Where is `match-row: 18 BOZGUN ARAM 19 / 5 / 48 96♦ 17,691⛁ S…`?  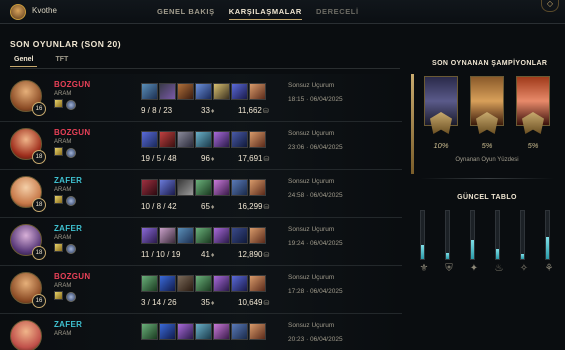
match-row: 18 BOZGUN ARAM 19 / 5 / 48 96♦ 17,691⛁ S… is located at coordinates (201, 146).